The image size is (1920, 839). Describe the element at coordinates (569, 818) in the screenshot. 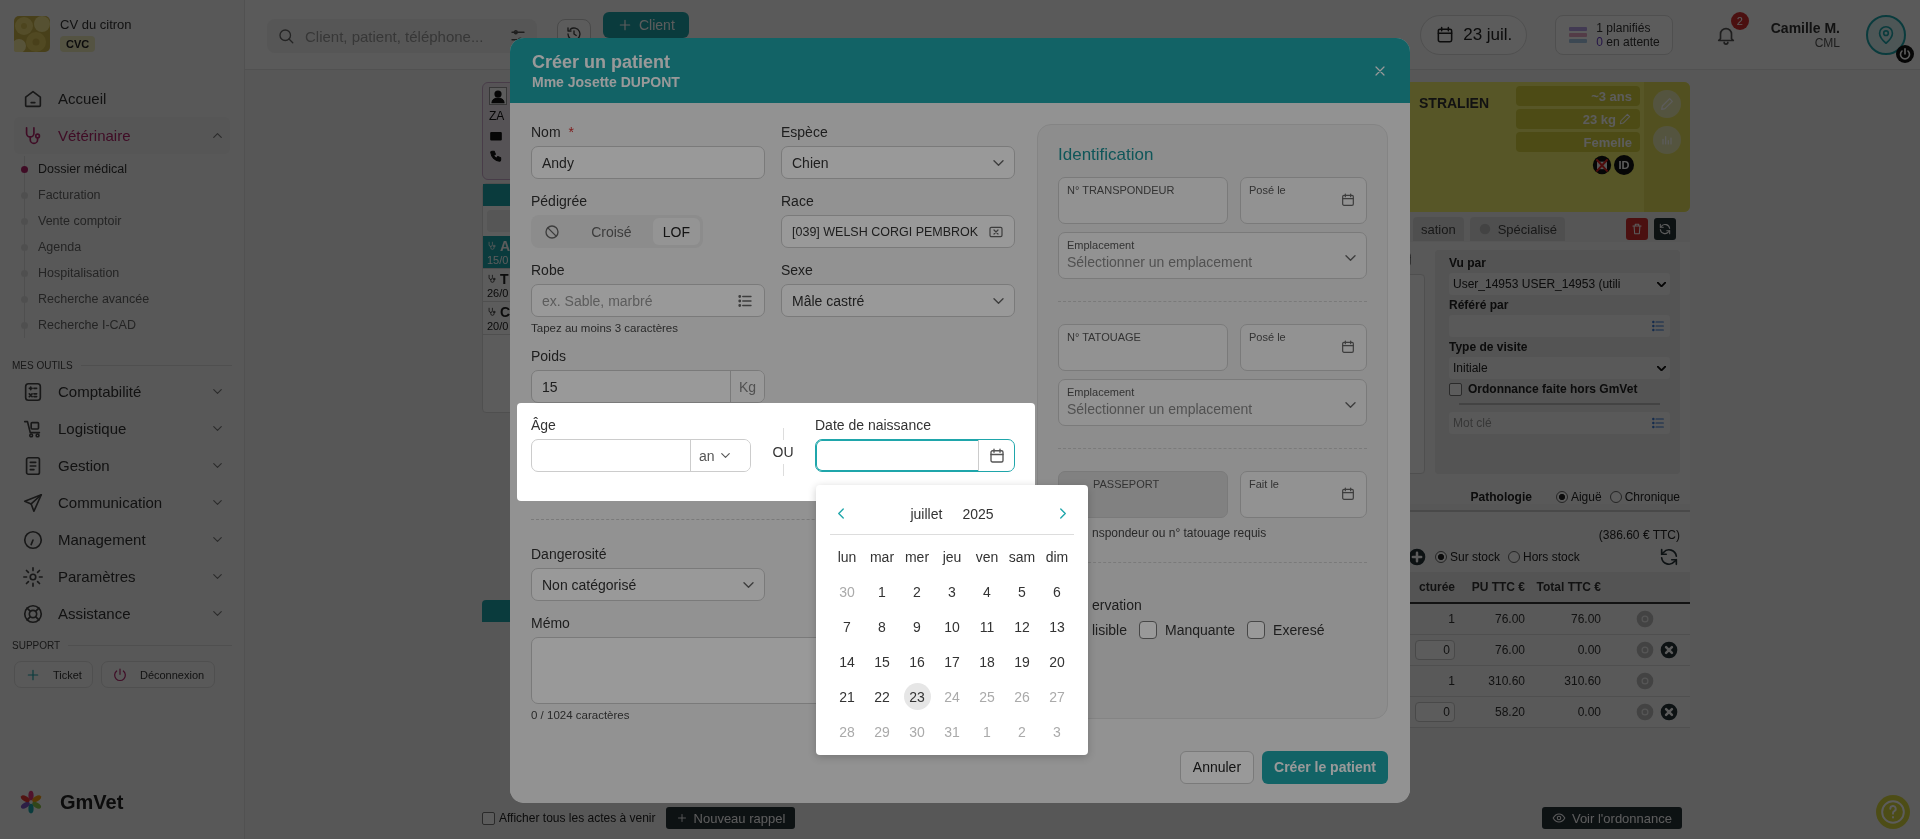

I see `checkbox-label: Afficher tous les actes à venir` at that location.